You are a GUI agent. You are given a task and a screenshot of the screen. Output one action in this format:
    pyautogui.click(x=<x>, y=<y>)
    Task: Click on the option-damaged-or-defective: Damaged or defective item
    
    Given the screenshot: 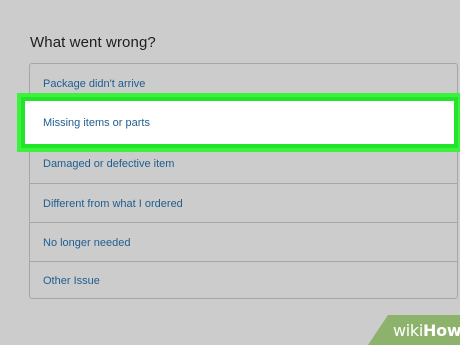 What is the action you would take?
    pyautogui.click(x=243, y=163)
    